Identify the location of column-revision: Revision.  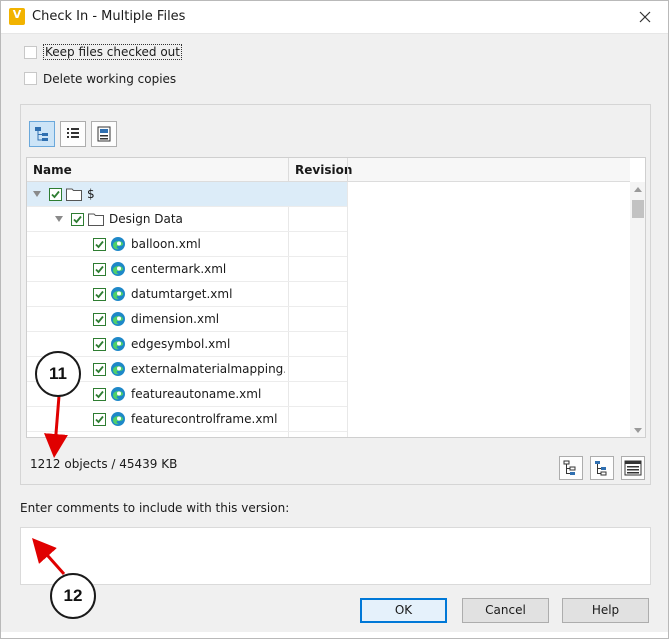
(323, 170).